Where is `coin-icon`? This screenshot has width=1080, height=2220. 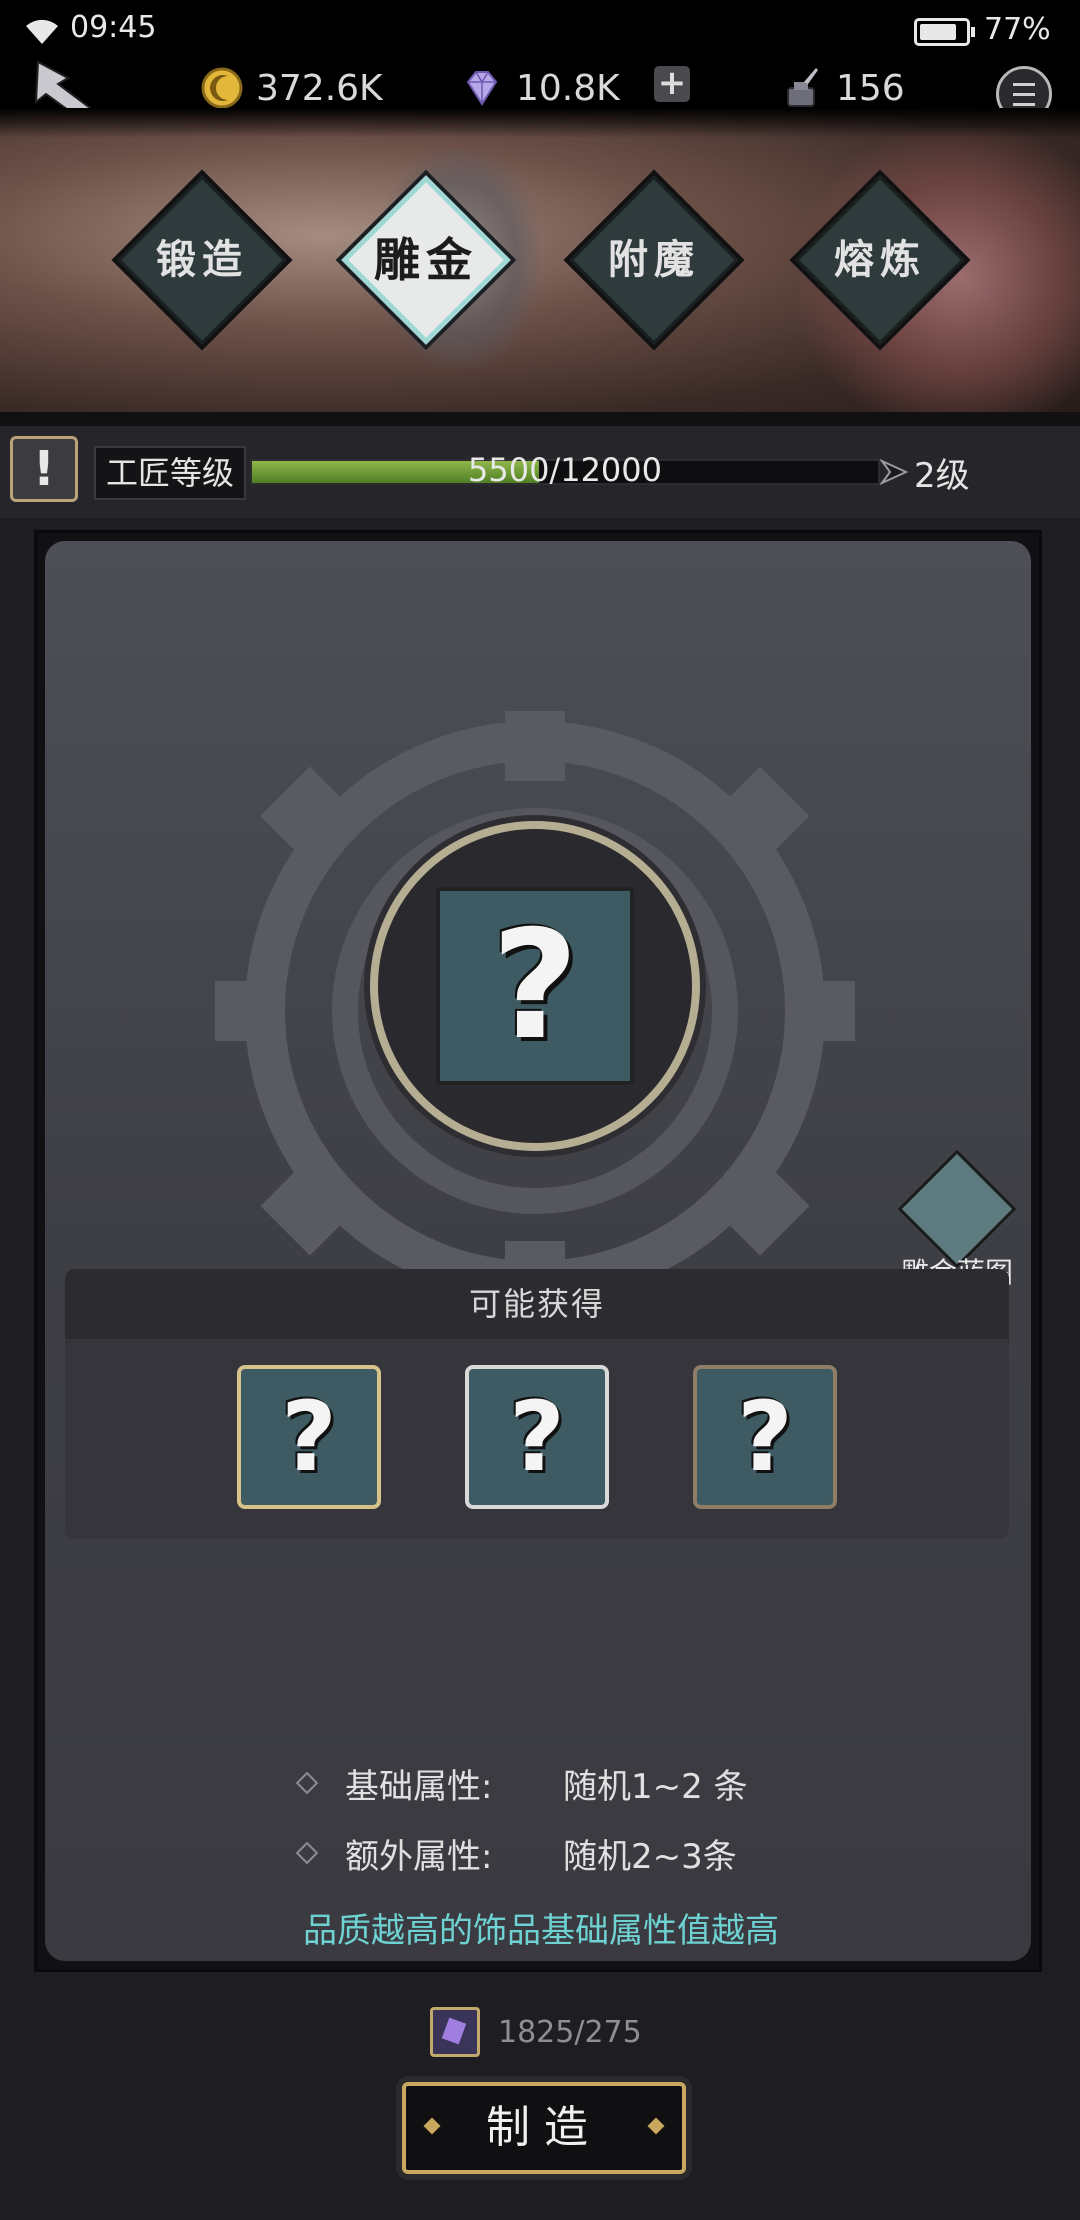
coin-icon is located at coordinates (222, 88).